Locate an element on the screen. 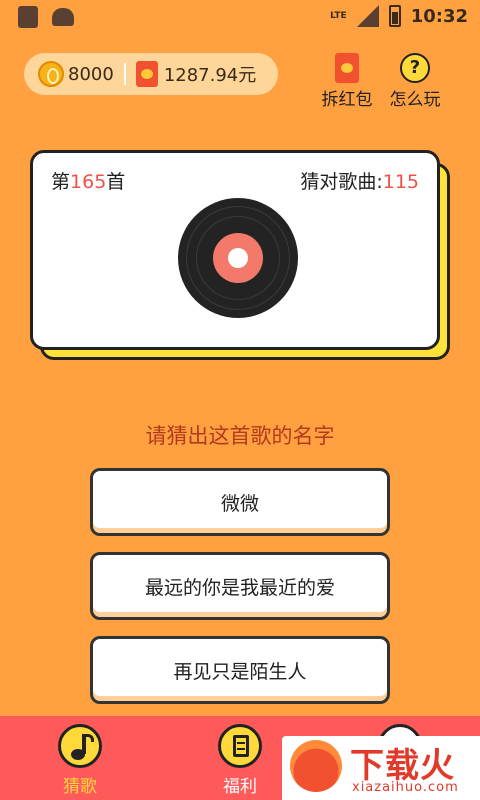 This screenshot has height=800, width=480. wallet-bar: 8000 1287.94元 is located at coordinates (151, 74).